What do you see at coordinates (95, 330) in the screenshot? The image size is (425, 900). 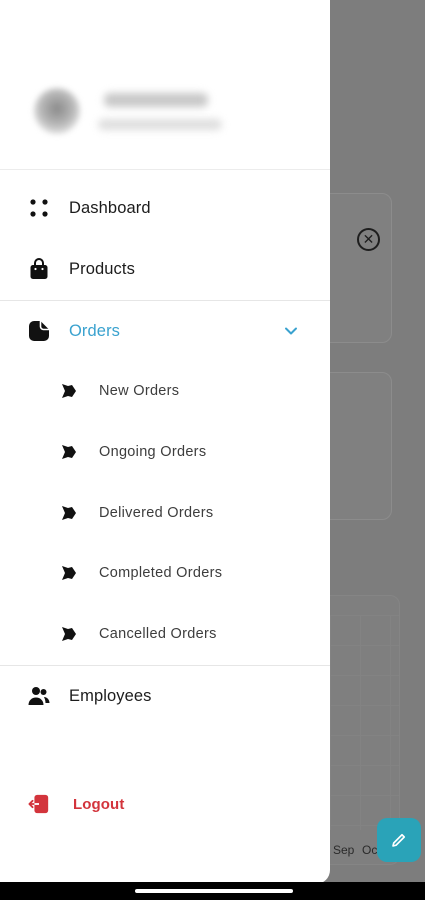 I see `nav-item-label: Orders` at bounding box center [95, 330].